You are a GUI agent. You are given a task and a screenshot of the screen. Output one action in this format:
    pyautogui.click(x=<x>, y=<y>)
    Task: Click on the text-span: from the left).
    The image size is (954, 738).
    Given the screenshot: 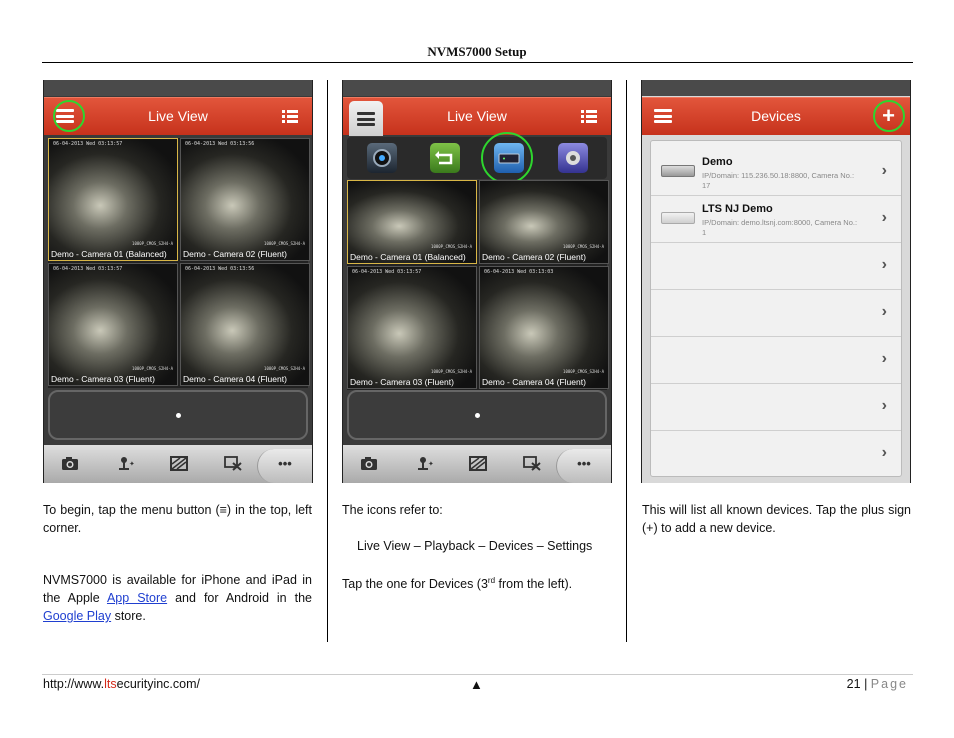 What is the action you would take?
    pyautogui.click(x=534, y=584)
    